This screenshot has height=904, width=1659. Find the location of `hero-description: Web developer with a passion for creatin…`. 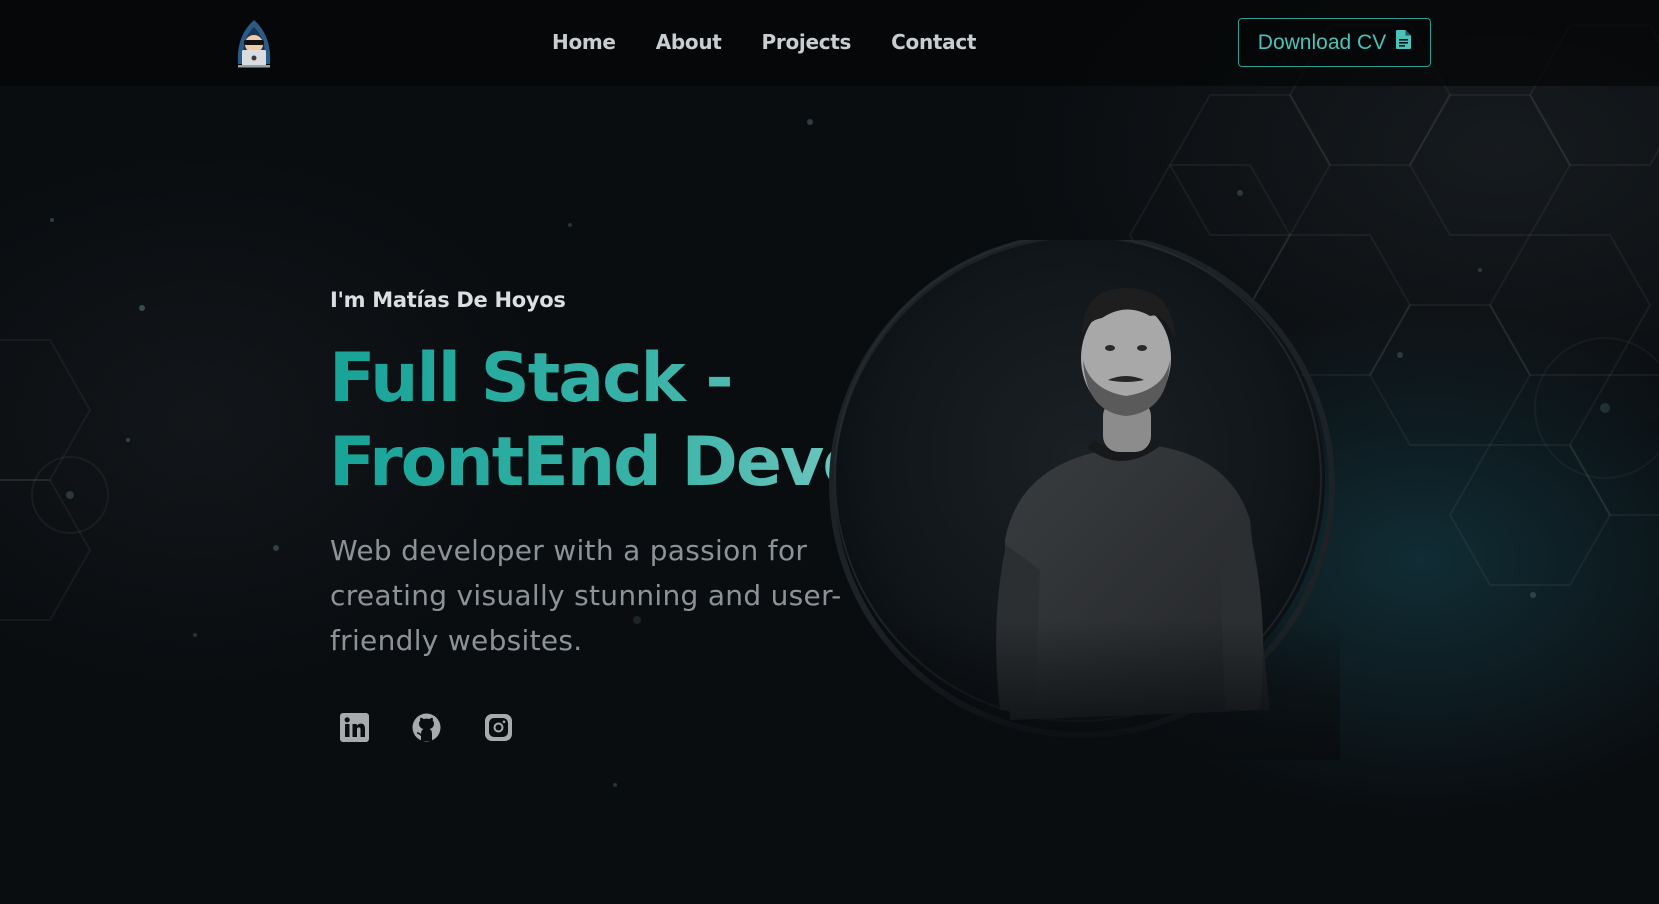

hero-description: Web developer with a passion for creatin… is located at coordinates (586, 595).